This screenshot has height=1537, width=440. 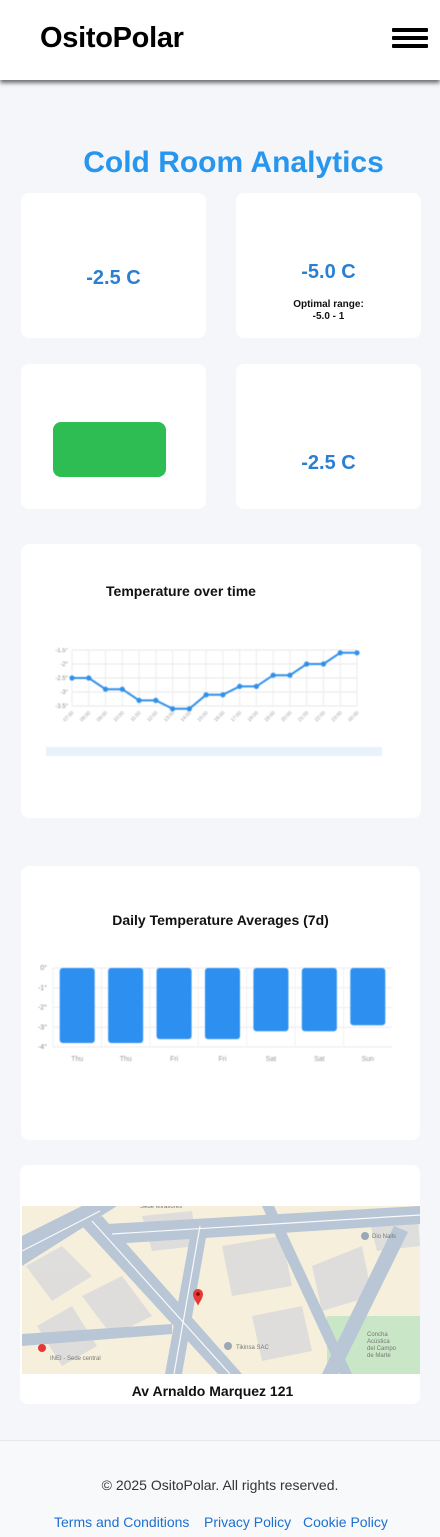 What do you see at coordinates (269, 716) in the screenshot?
I see `x-tick-label: 19:00` at bounding box center [269, 716].